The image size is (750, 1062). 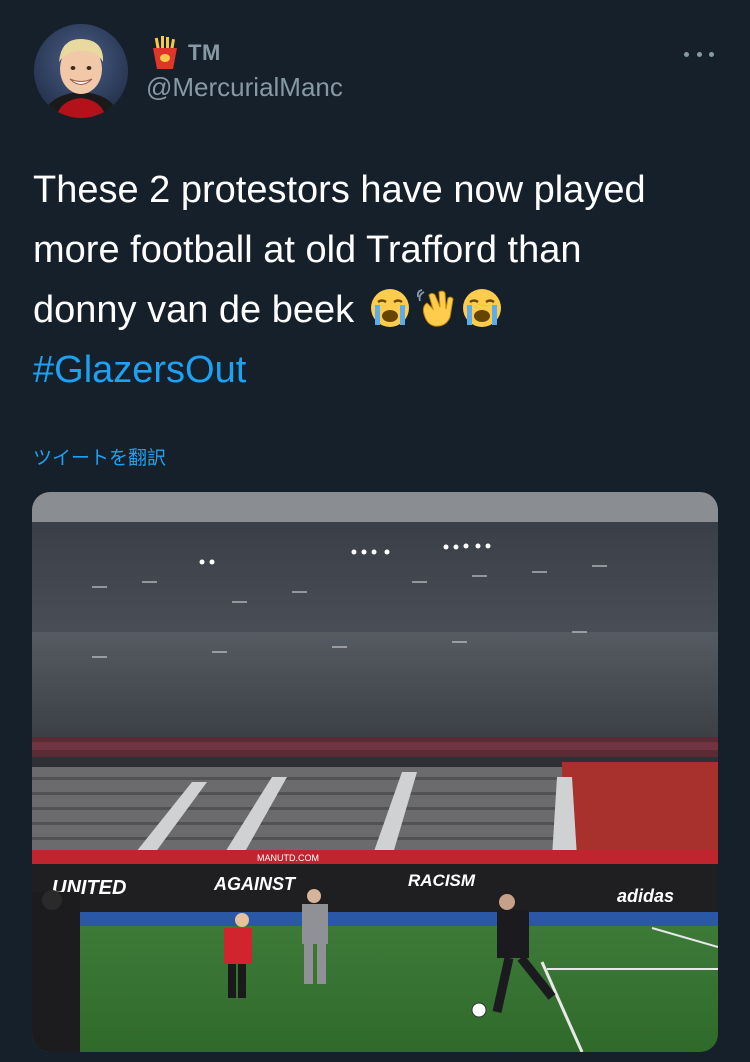 What do you see at coordinates (99, 456) in the screenshot?
I see `translate-tweet-link: ツイートを翻訳` at bounding box center [99, 456].